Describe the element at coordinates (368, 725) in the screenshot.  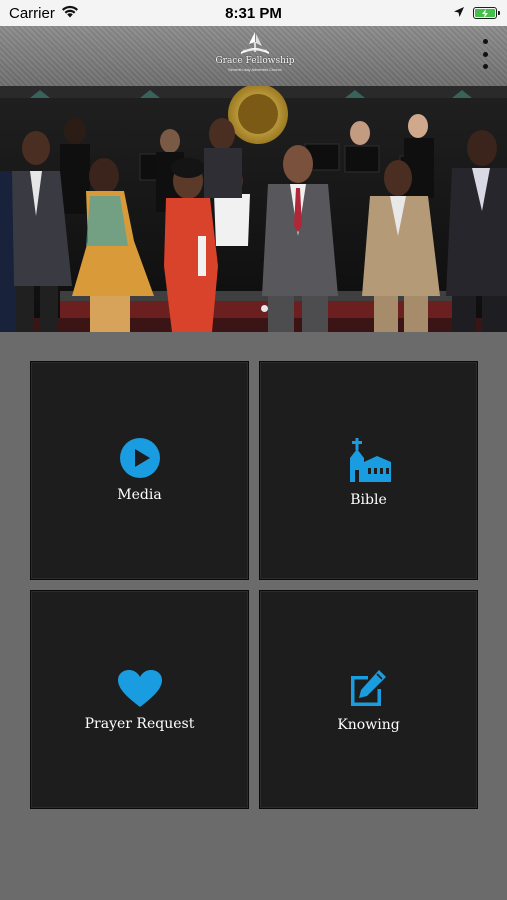
I see `knowing-label: Knowing` at that location.